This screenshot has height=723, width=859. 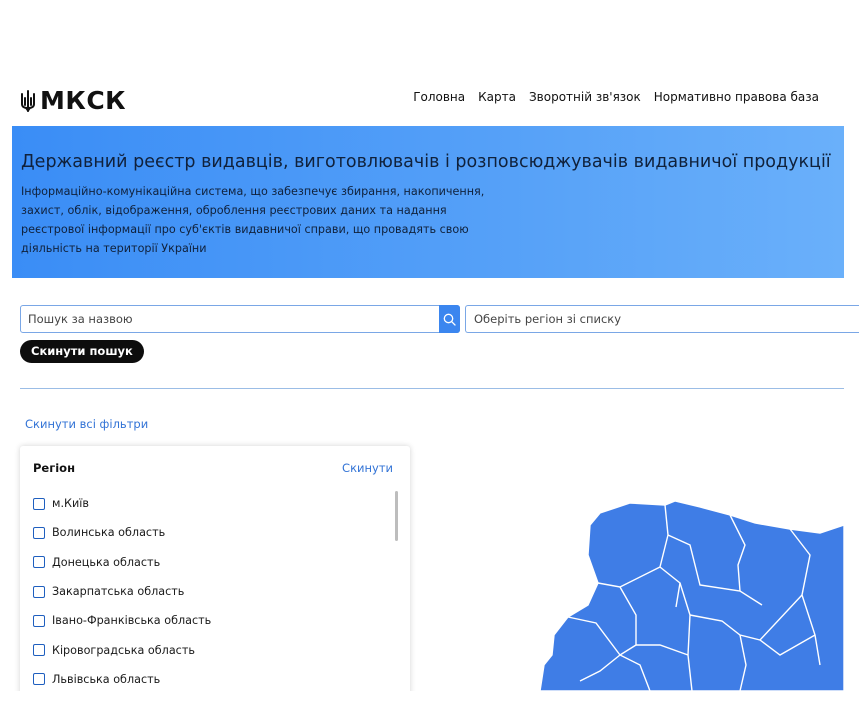 What do you see at coordinates (109, 533) in the screenshot?
I see `region-label: Волинська область` at bounding box center [109, 533].